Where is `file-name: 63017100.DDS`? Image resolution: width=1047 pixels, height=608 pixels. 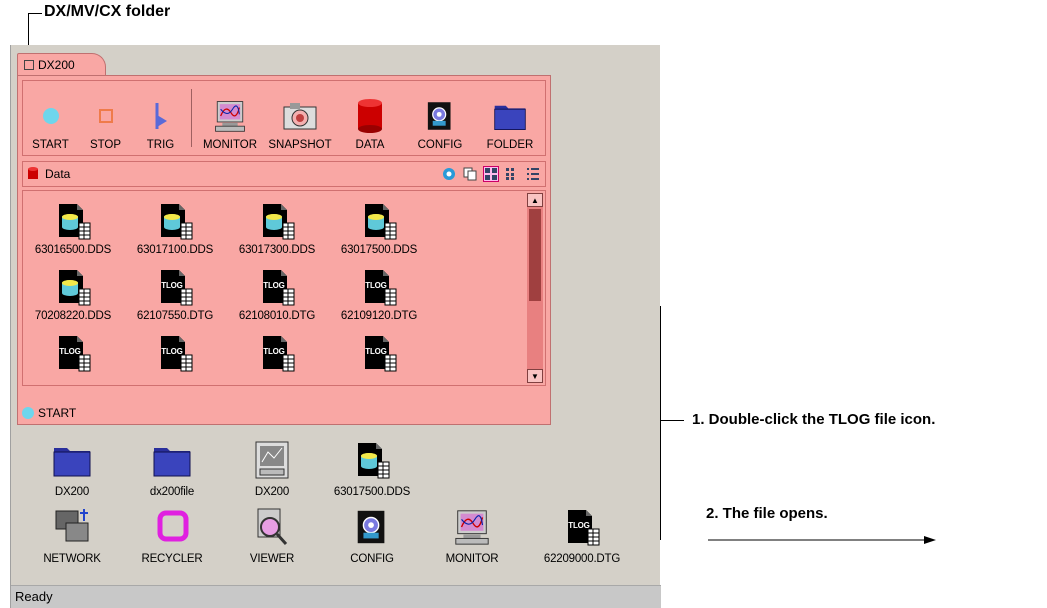
file-name: 63017100.DDS is located at coordinates (175, 250).